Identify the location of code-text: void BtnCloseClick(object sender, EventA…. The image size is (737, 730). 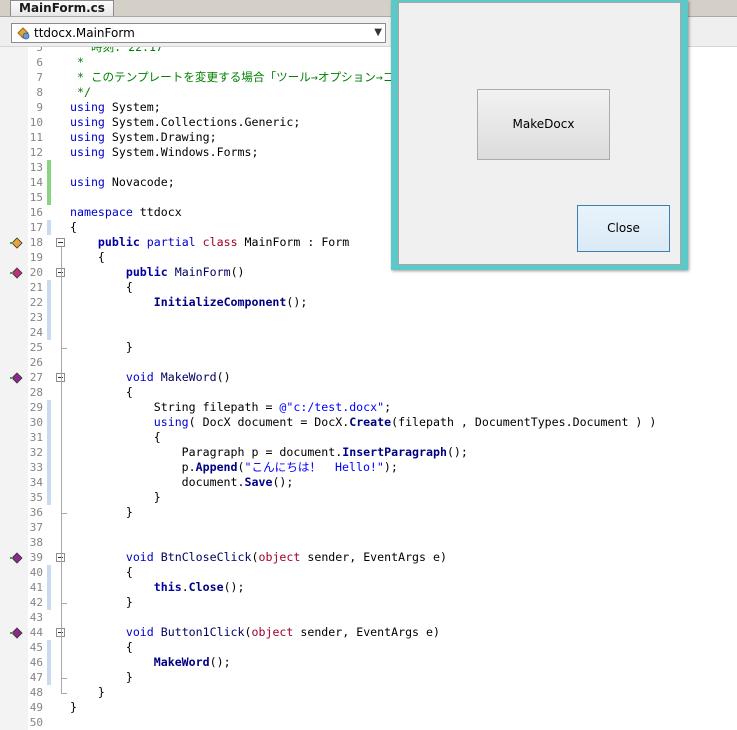
(286, 557).